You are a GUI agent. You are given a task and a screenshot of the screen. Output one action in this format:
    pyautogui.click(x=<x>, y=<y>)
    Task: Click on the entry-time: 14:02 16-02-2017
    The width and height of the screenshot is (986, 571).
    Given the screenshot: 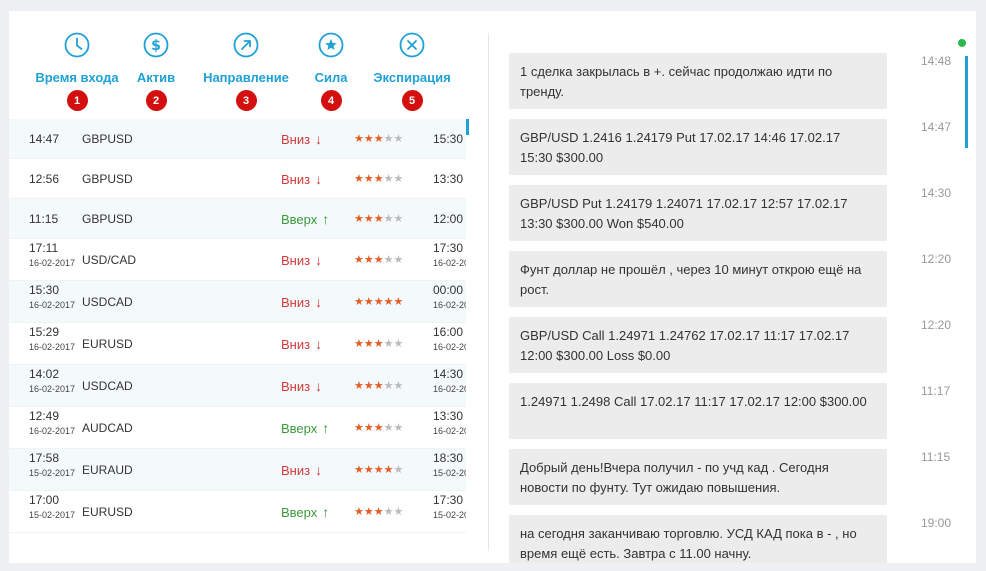 What is the action you would take?
    pyautogui.click(x=52, y=381)
    